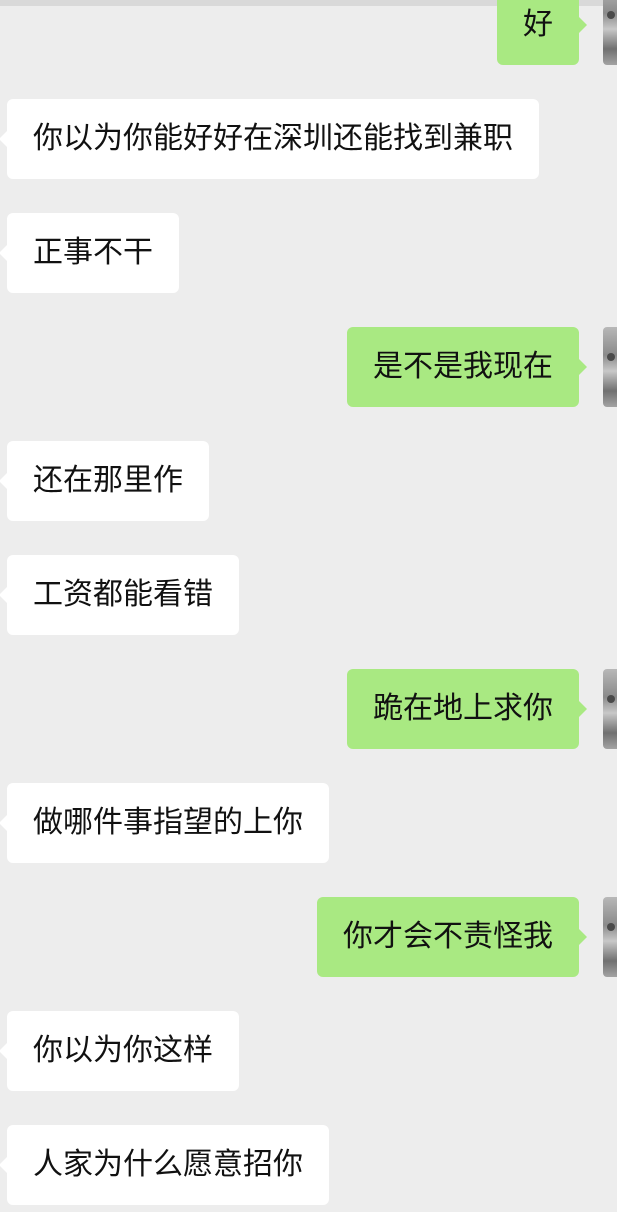 The height and width of the screenshot is (1212, 617). What do you see at coordinates (119, 1051) in the screenshot?
I see `message-bubble-incoming: 你以为你这样` at bounding box center [119, 1051].